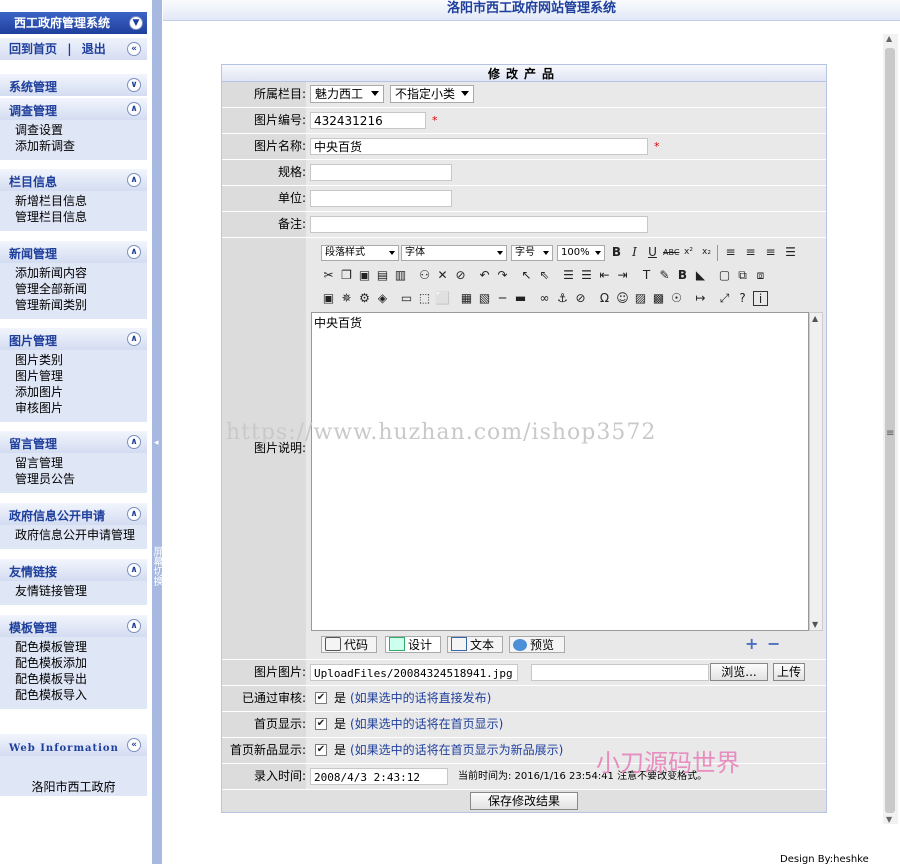  Describe the element at coordinates (364, 275) in the screenshot. I see `paste-icon: ▣` at that location.